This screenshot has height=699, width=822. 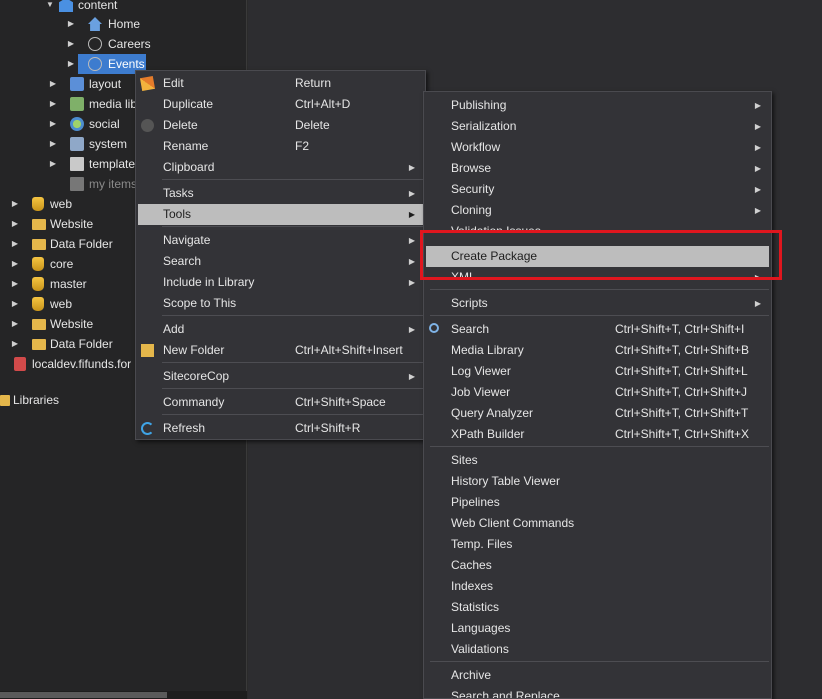 I want to click on menu-item-workflow: Workflow ▶, so click(x=597, y=147).